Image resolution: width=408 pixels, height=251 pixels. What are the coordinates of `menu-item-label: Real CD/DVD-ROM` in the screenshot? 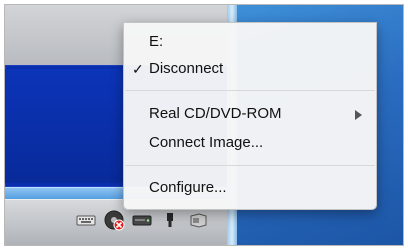 It's located at (215, 113).